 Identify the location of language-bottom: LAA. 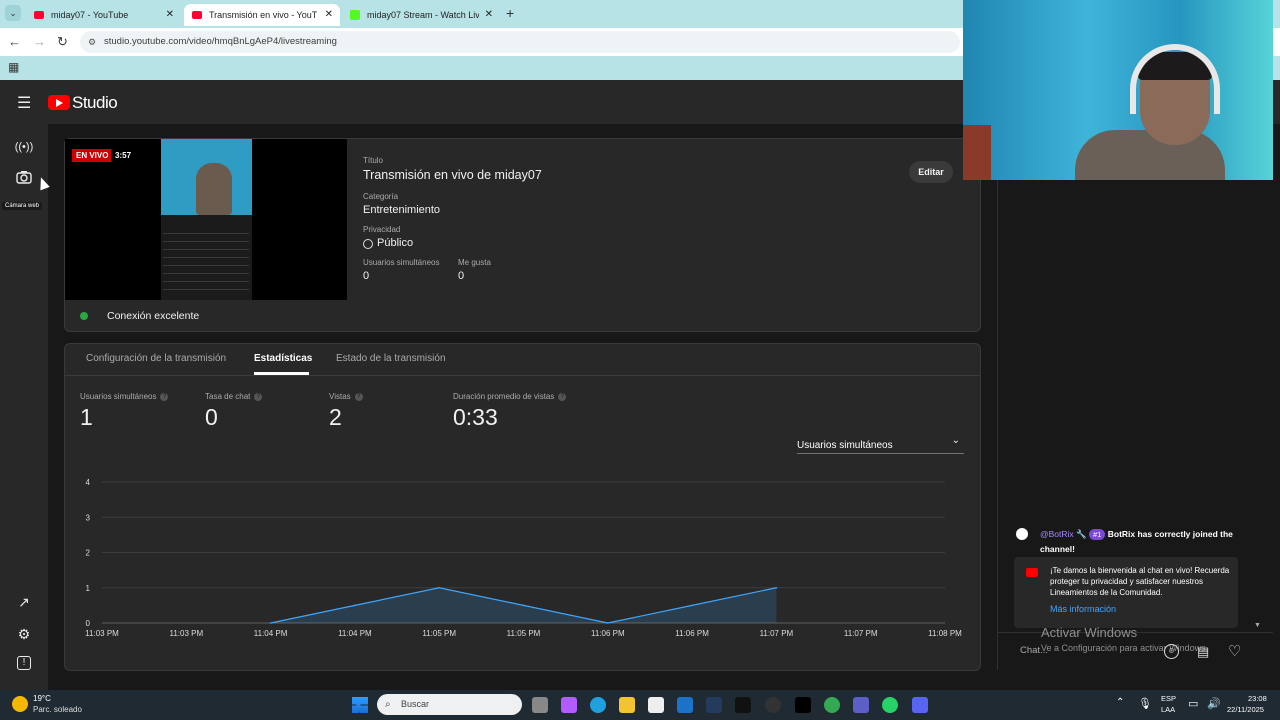
(1168, 709).